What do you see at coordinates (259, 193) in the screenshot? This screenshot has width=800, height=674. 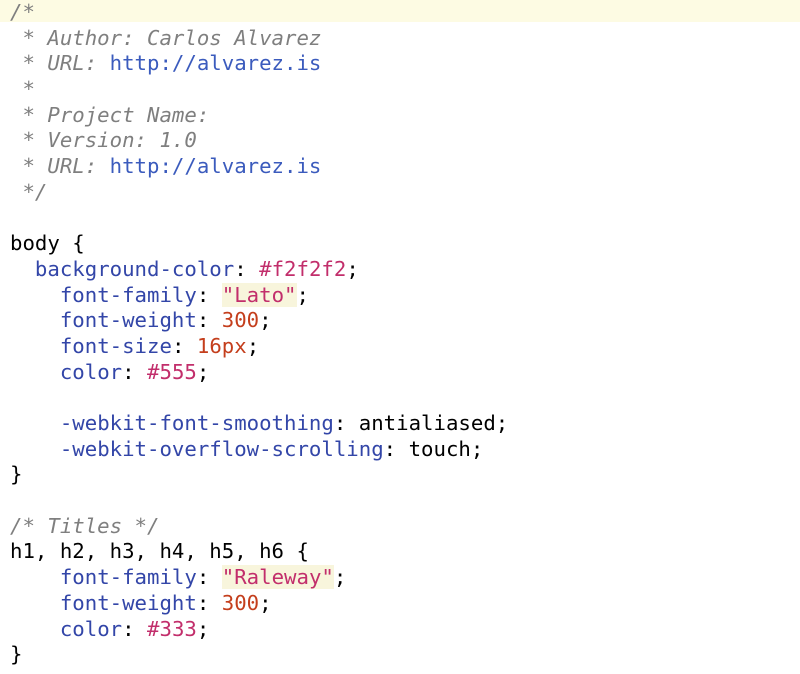 I see `code-line: */` at bounding box center [259, 193].